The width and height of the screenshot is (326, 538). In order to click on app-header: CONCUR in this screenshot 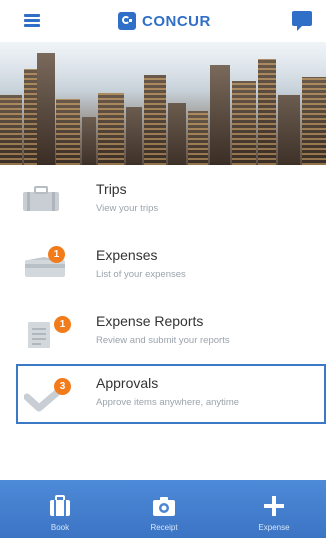, I will do `click(163, 21)`.